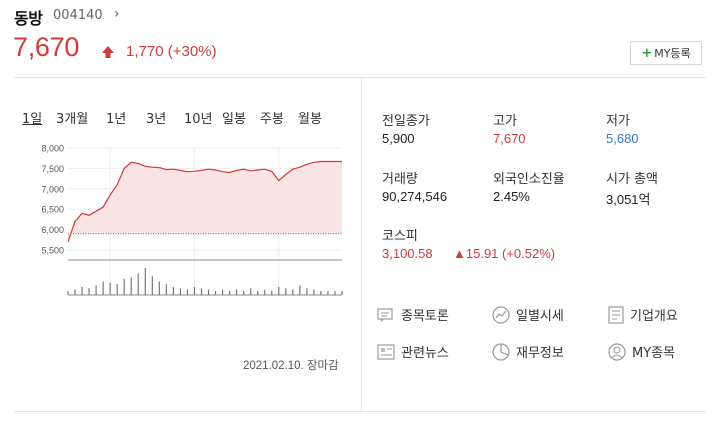 This screenshot has width=722, height=422. I want to click on tab-1: 3개월, so click(81, 117).